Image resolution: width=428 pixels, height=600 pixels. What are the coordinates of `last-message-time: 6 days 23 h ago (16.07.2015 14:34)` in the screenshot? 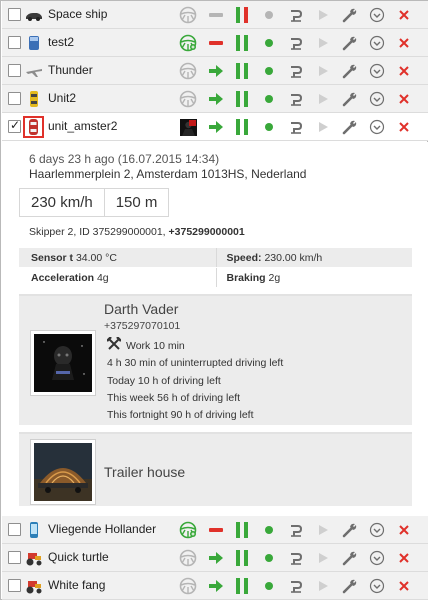 It's located at (124, 159).